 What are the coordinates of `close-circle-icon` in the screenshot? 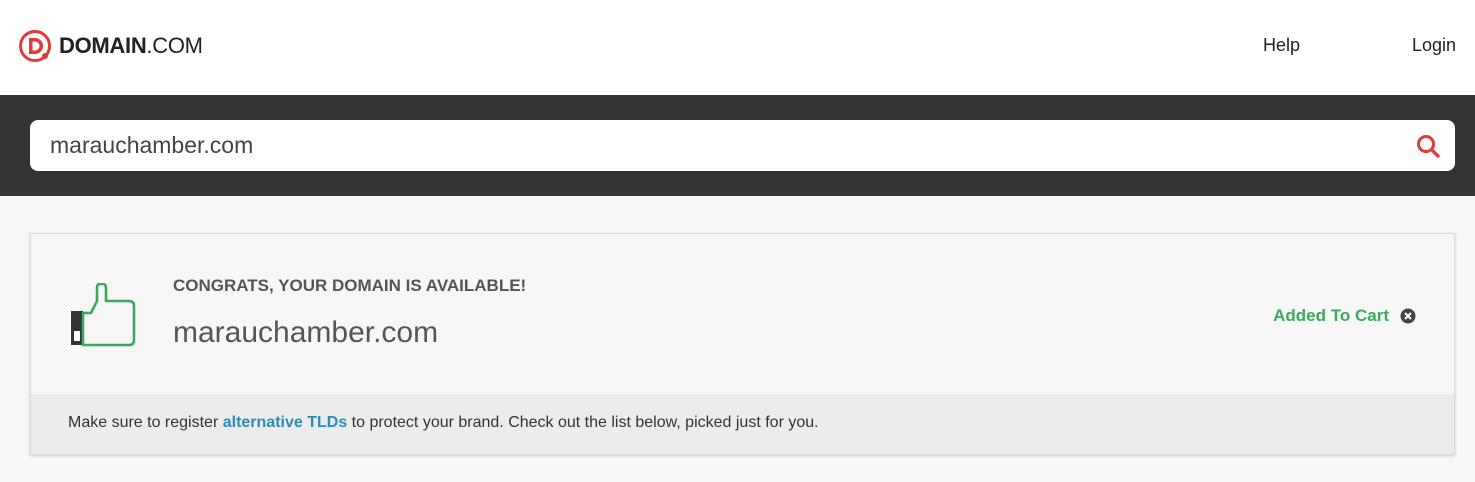 It's located at (1408, 316).